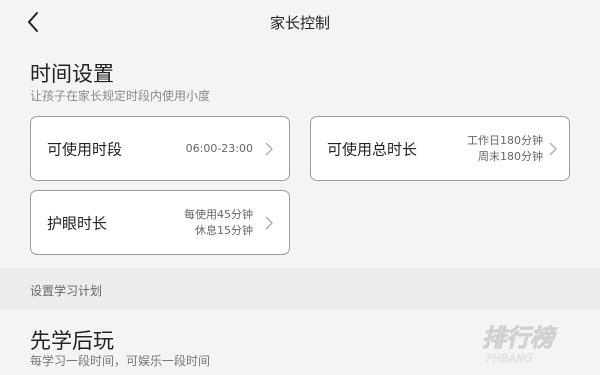  I want to click on usable-total-duration-value: 工作日180分钟 周末180分钟, so click(505, 149).